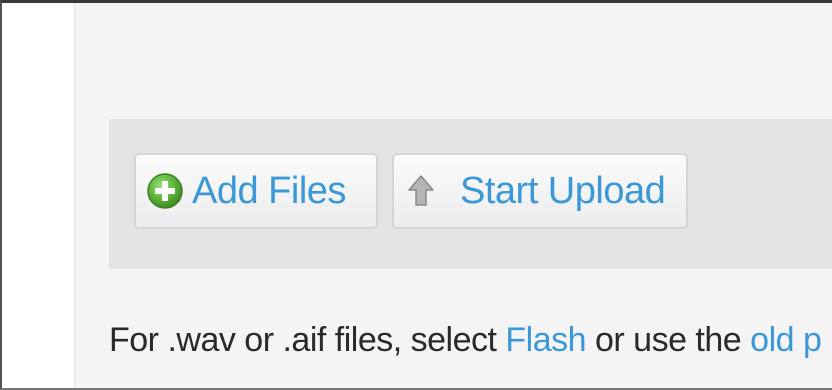 The width and height of the screenshot is (832, 390). What do you see at coordinates (165, 191) in the screenshot?
I see `add-circle-icon` at bounding box center [165, 191].